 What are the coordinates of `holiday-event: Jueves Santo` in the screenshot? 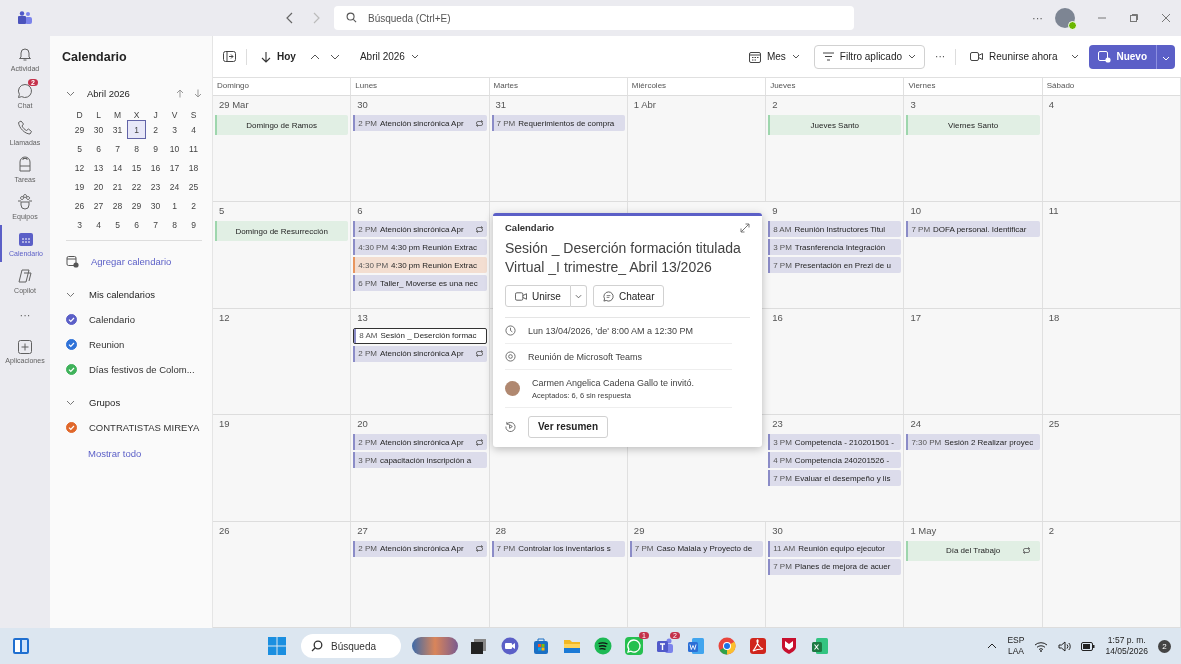 It's located at (835, 125).